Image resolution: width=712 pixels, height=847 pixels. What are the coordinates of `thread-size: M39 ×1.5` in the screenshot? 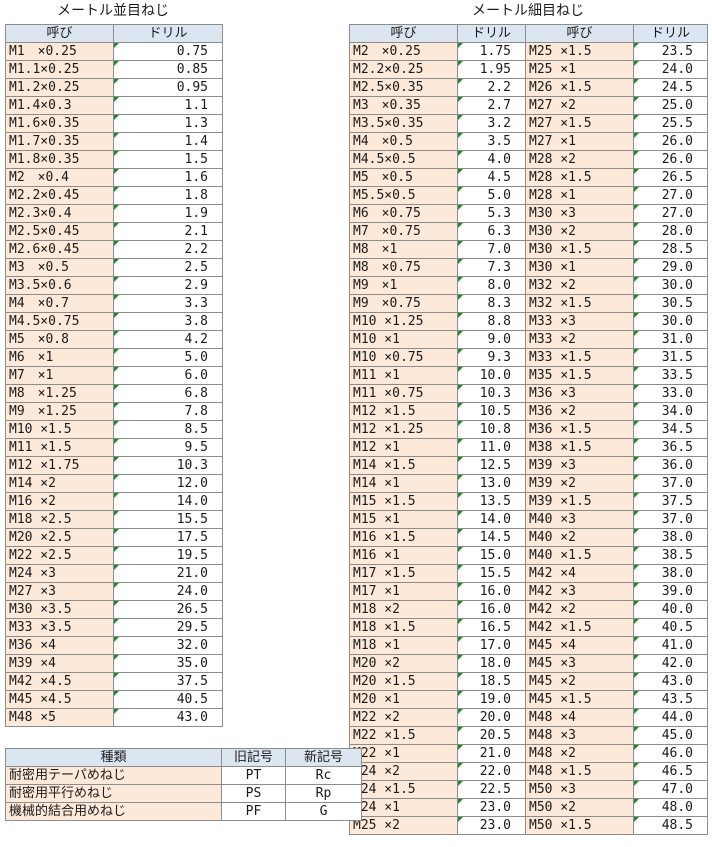 It's located at (579, 501).